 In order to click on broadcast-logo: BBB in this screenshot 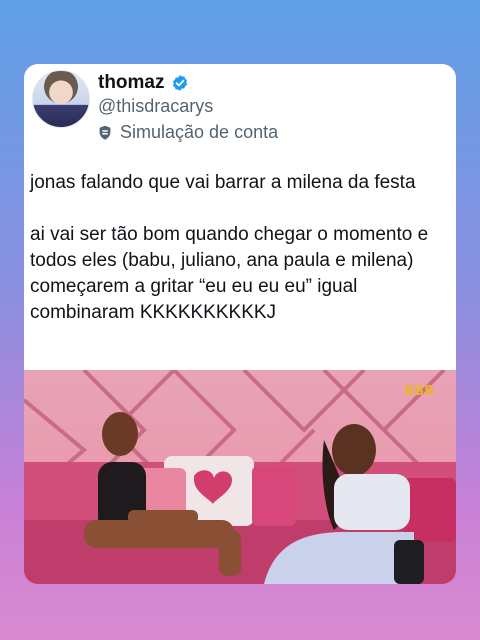, I will do `click(419, 391)`.